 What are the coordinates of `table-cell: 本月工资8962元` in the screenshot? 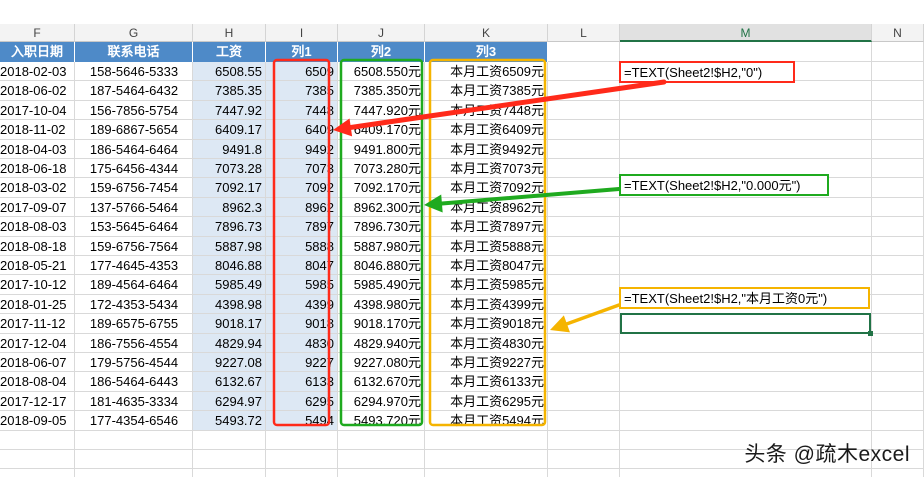 It's located at (486, 207).